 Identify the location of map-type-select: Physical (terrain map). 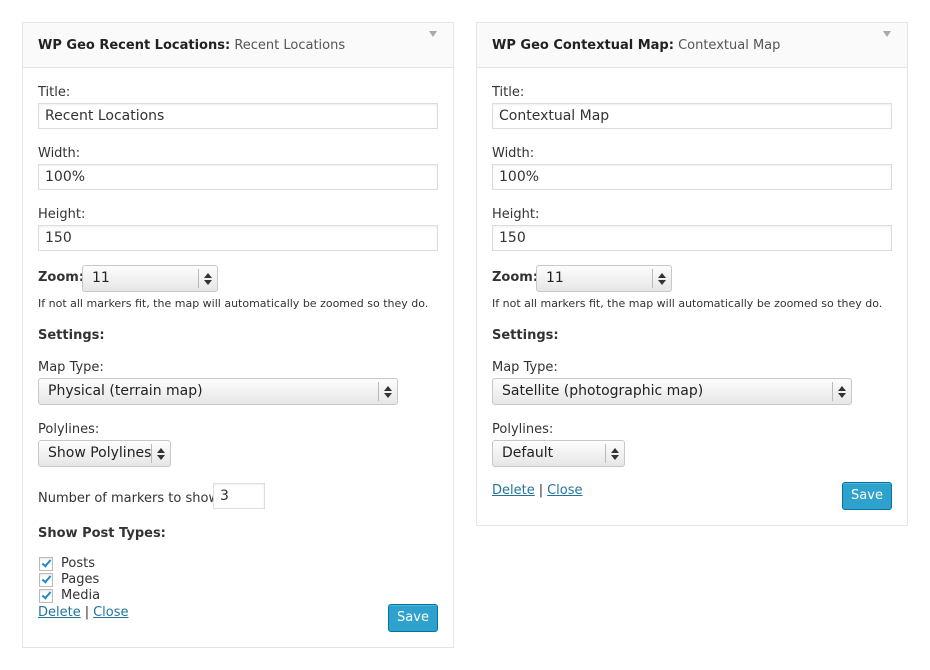
(218, 391).